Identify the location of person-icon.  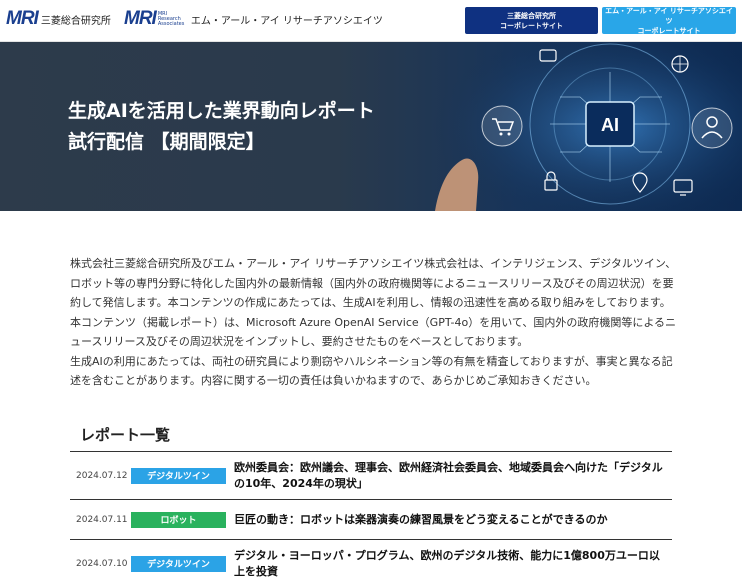
(712, 128).